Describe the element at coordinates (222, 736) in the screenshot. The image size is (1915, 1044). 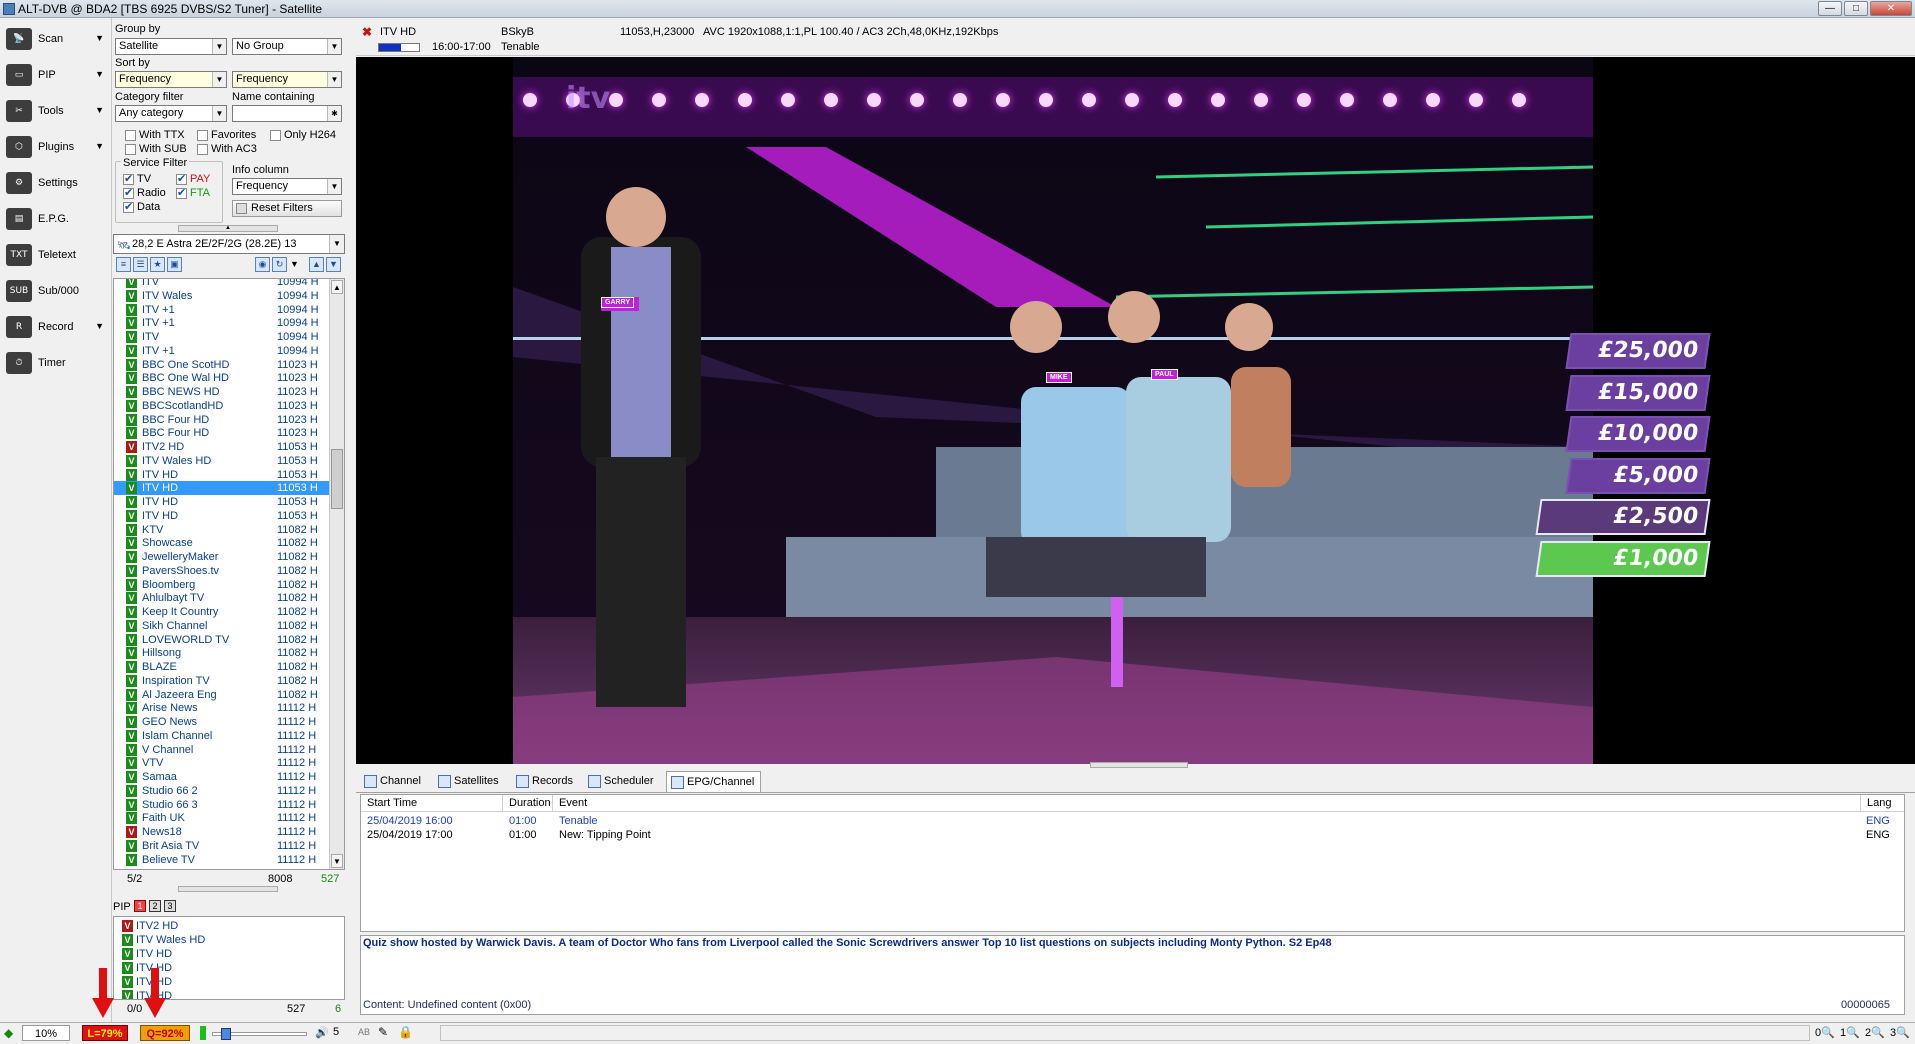
I see `channel-row: V Islam Channel 11112 H` at that location.